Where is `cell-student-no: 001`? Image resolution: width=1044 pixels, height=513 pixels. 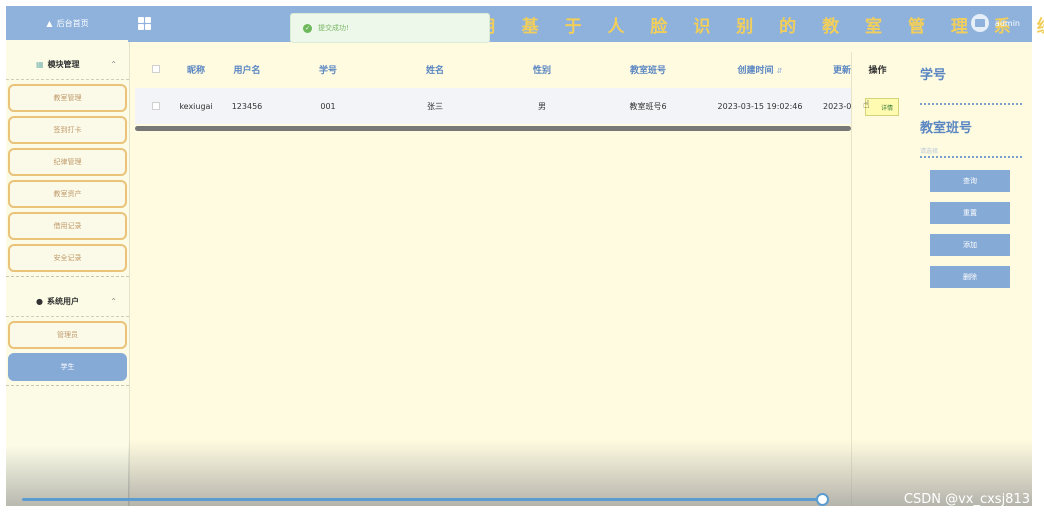 cell-student-no: 001 is located at coordinates (328, 106).